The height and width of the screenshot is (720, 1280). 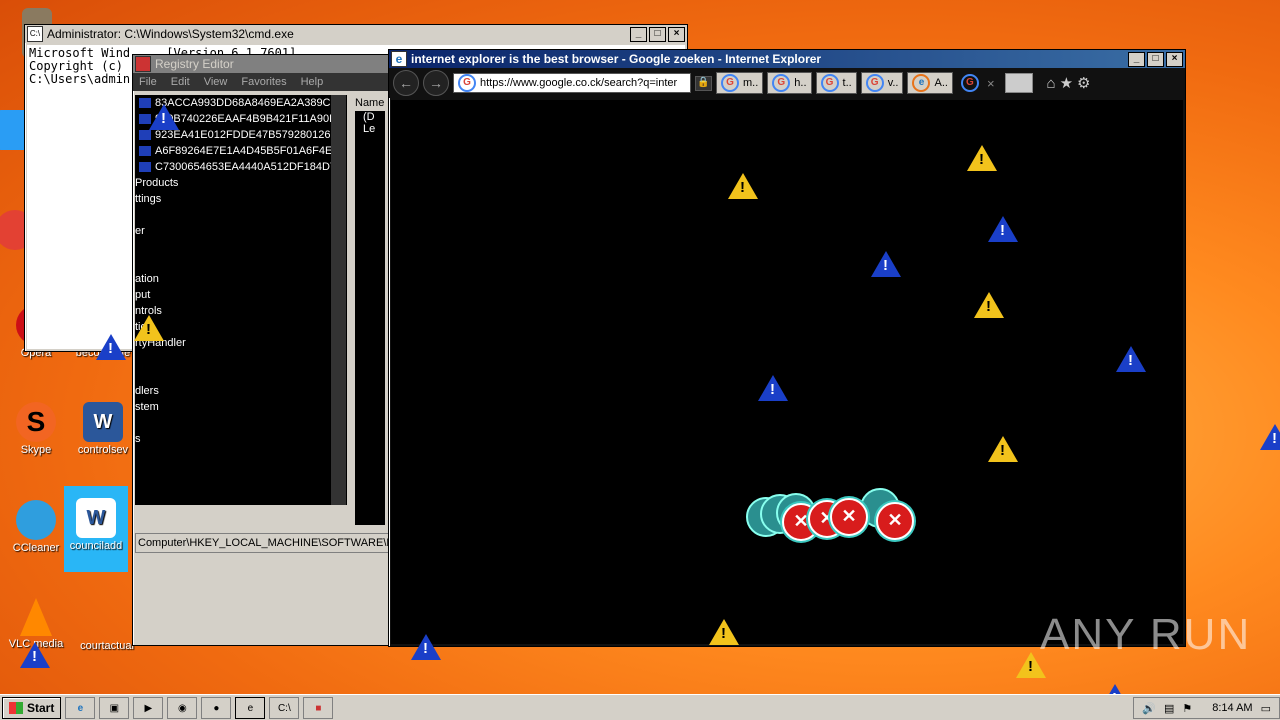 What do you see at coordinates (103, 429) in the screenshot?
I see `desktop-icon-controlsev: W controlsev` at bounding box center [103, 429].